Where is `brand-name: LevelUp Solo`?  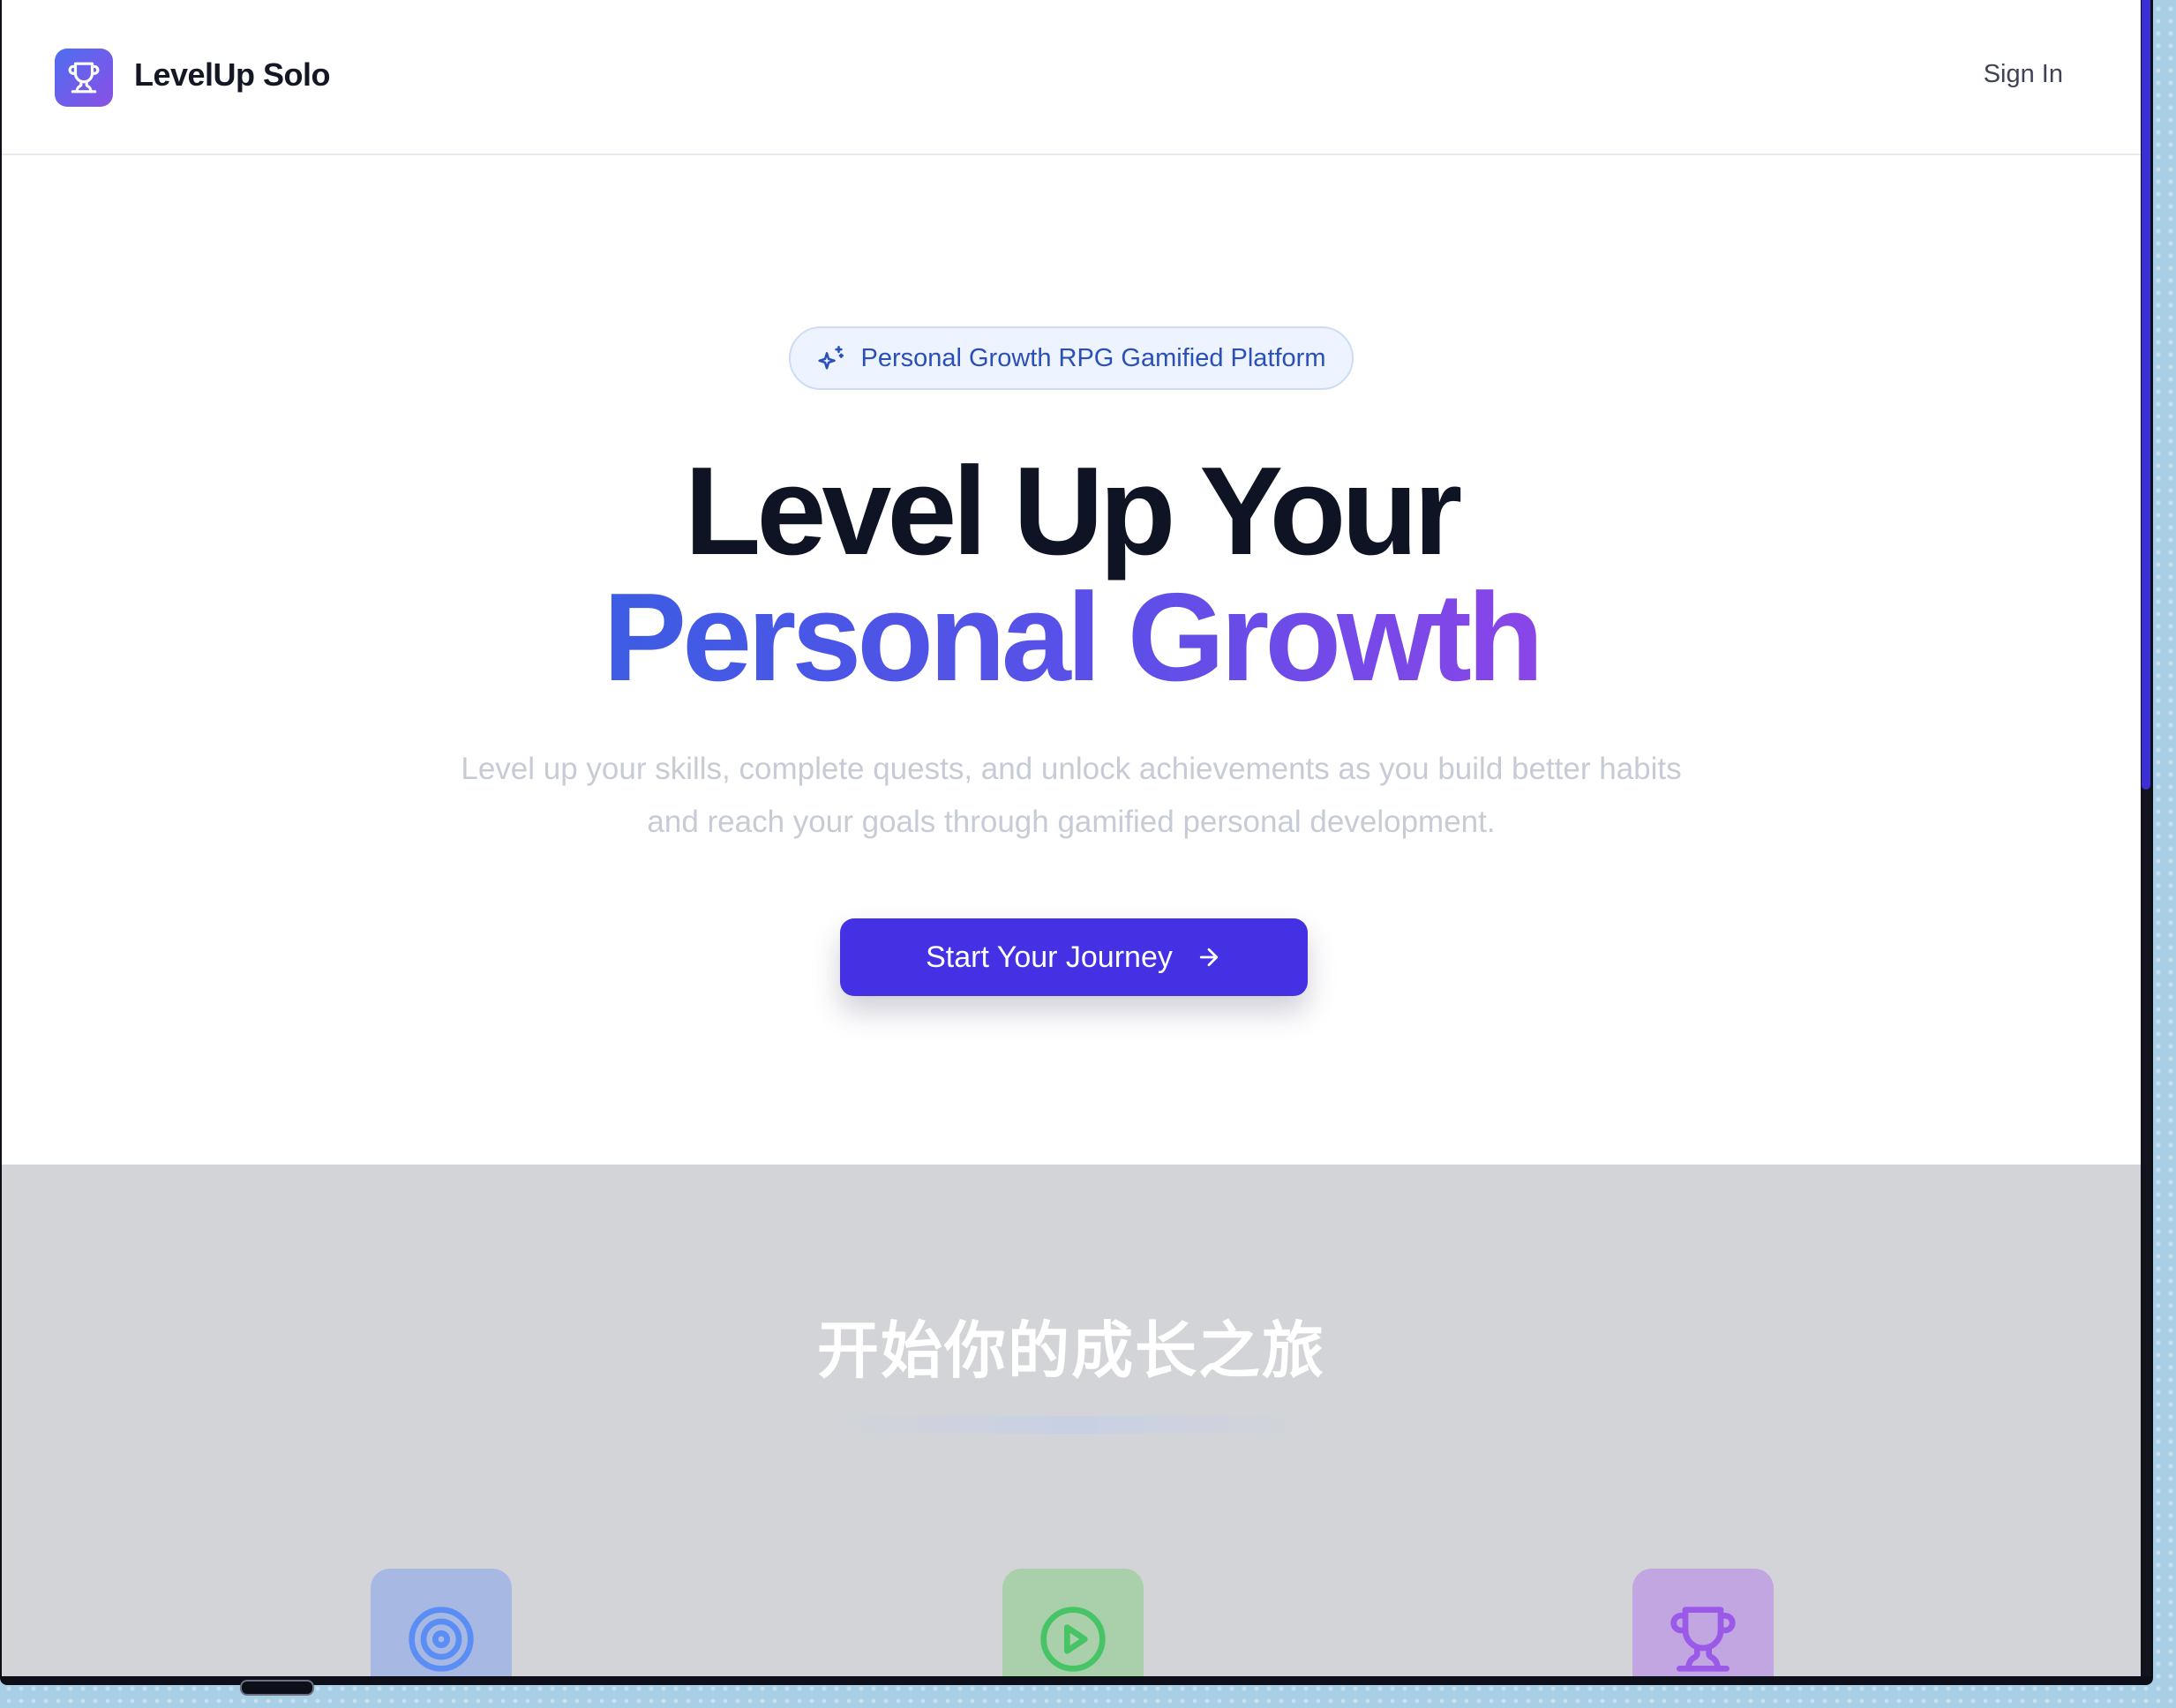 brand-name: LevelUp Solo is located at coordinates (233, 75).